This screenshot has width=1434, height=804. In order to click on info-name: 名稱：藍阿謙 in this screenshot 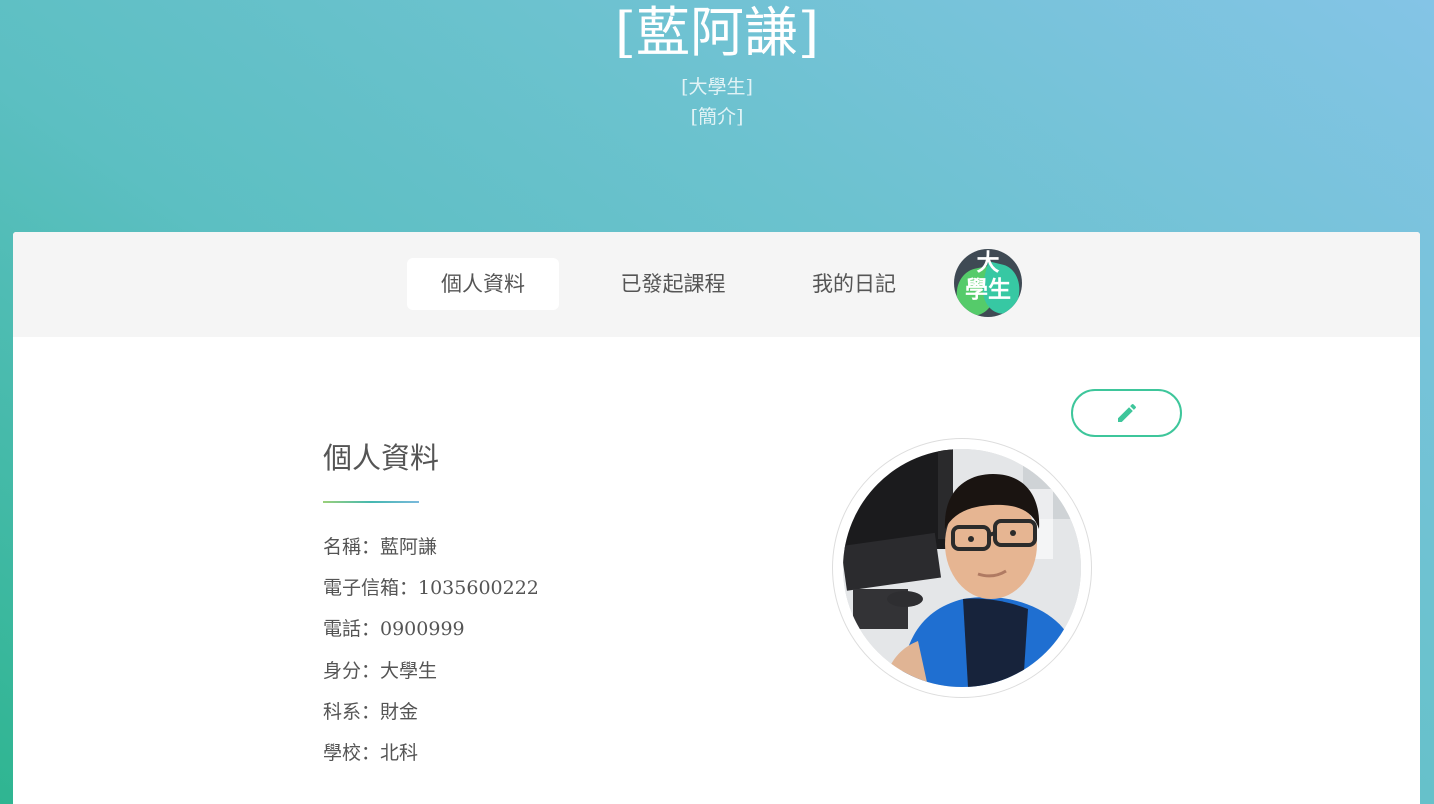, I will do `click(380, 547)`.